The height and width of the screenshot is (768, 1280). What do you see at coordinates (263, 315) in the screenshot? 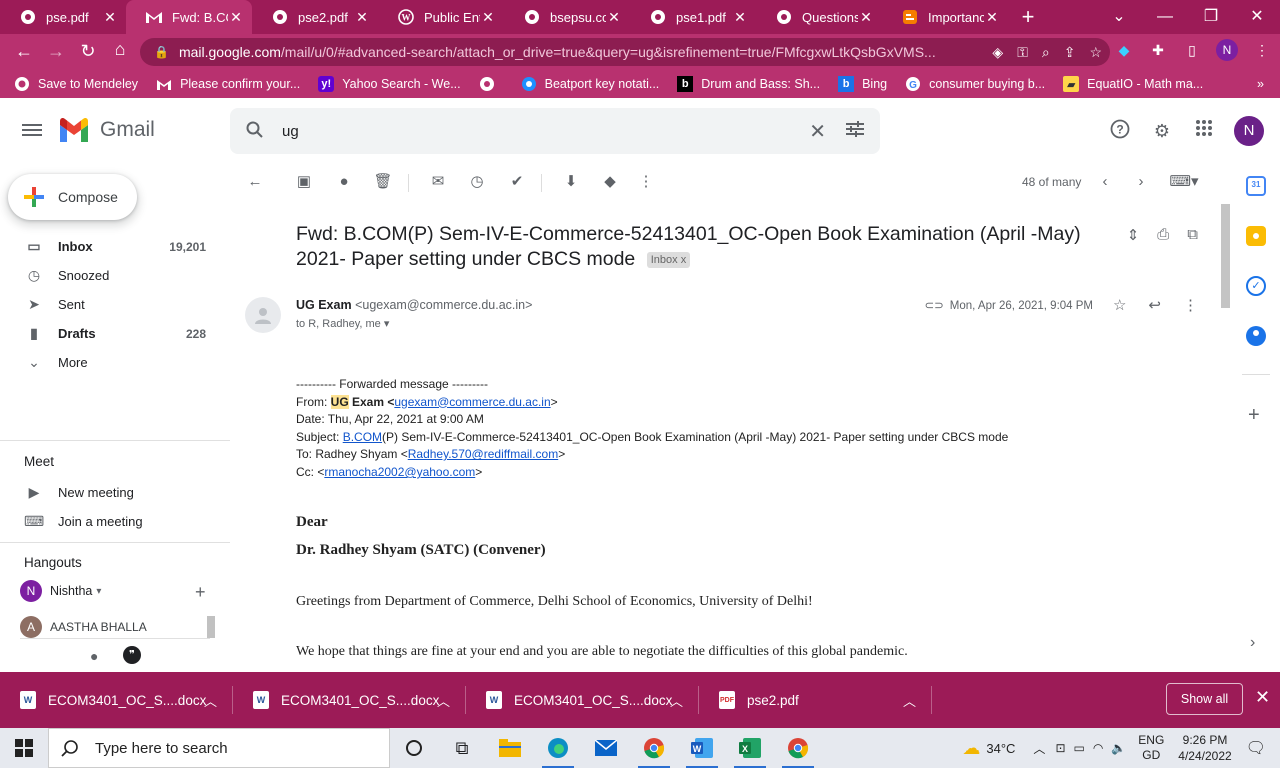
I see `sender-avatar` at bounding box center [263, 315].